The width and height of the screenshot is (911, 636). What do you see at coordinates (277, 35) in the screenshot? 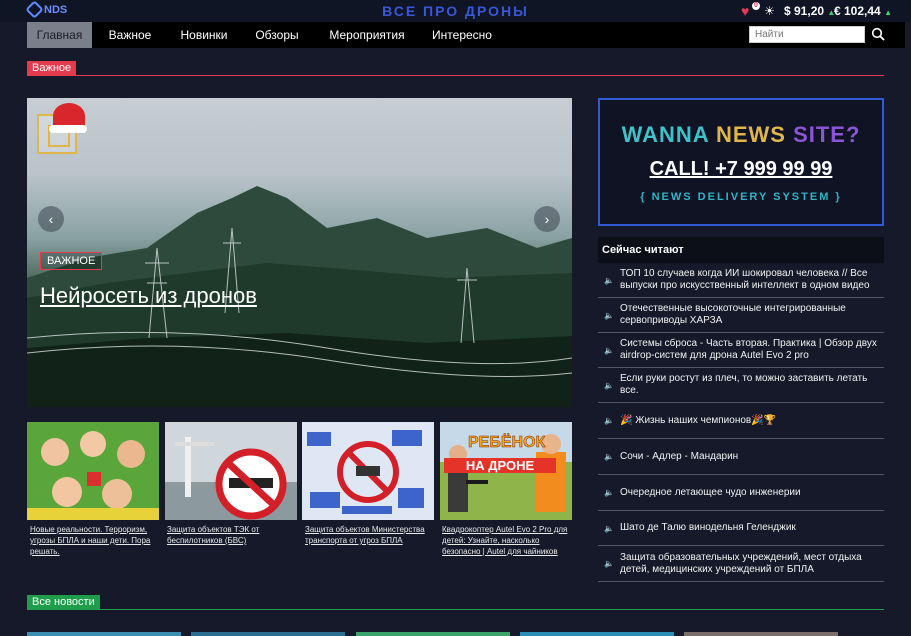
I see `nav-item-reviews: Обзоры` at bounding box center [277, 35].